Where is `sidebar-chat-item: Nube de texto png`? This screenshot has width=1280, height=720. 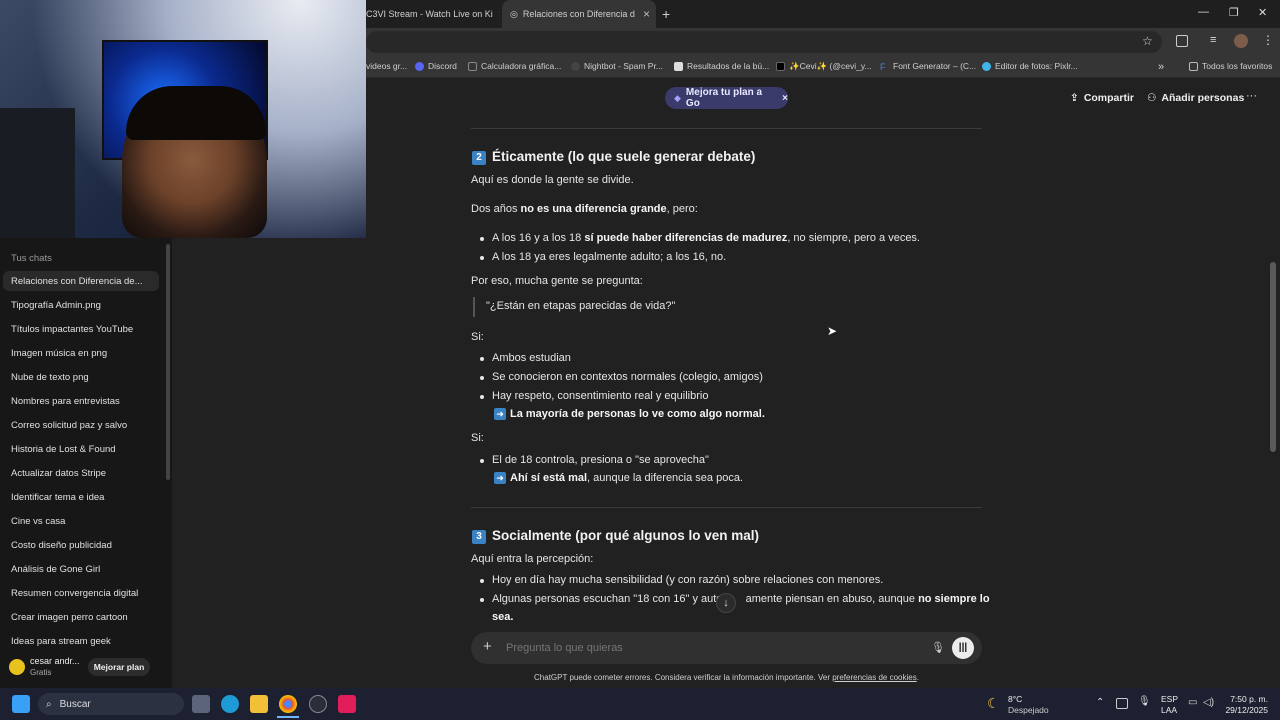
sidebar-chat-item: Nube de texto png is located at coordinates (81, 377).